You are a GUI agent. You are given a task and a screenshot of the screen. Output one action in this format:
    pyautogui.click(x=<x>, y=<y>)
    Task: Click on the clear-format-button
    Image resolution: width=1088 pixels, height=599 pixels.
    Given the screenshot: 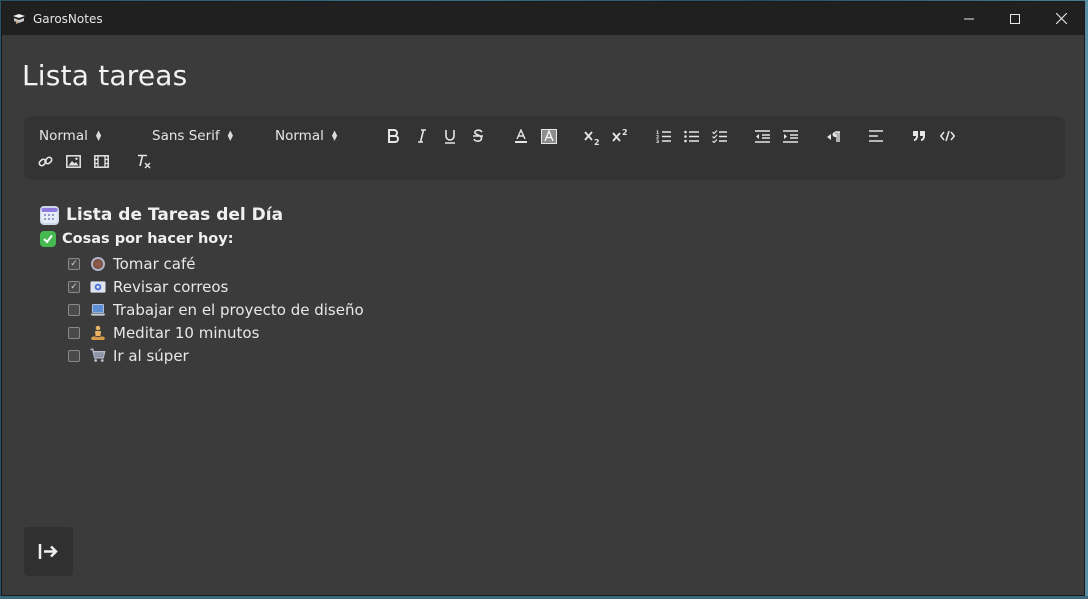 What is the action you would take?
    pyautogui.click(x=144, y=161)
    